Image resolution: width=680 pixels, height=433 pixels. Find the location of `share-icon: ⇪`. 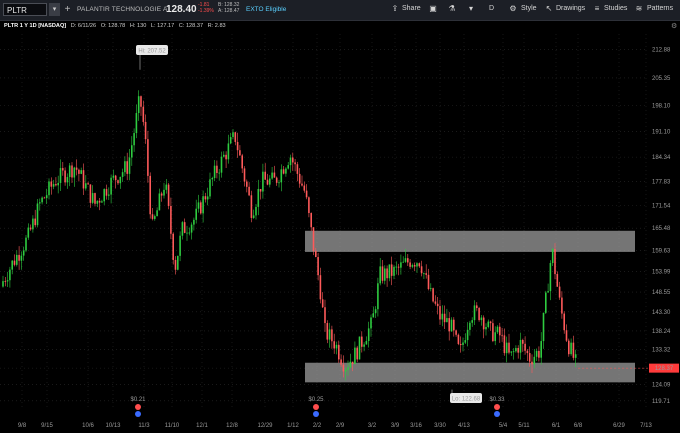

share-icon: ⇪ is located at coordinates (395, 9).